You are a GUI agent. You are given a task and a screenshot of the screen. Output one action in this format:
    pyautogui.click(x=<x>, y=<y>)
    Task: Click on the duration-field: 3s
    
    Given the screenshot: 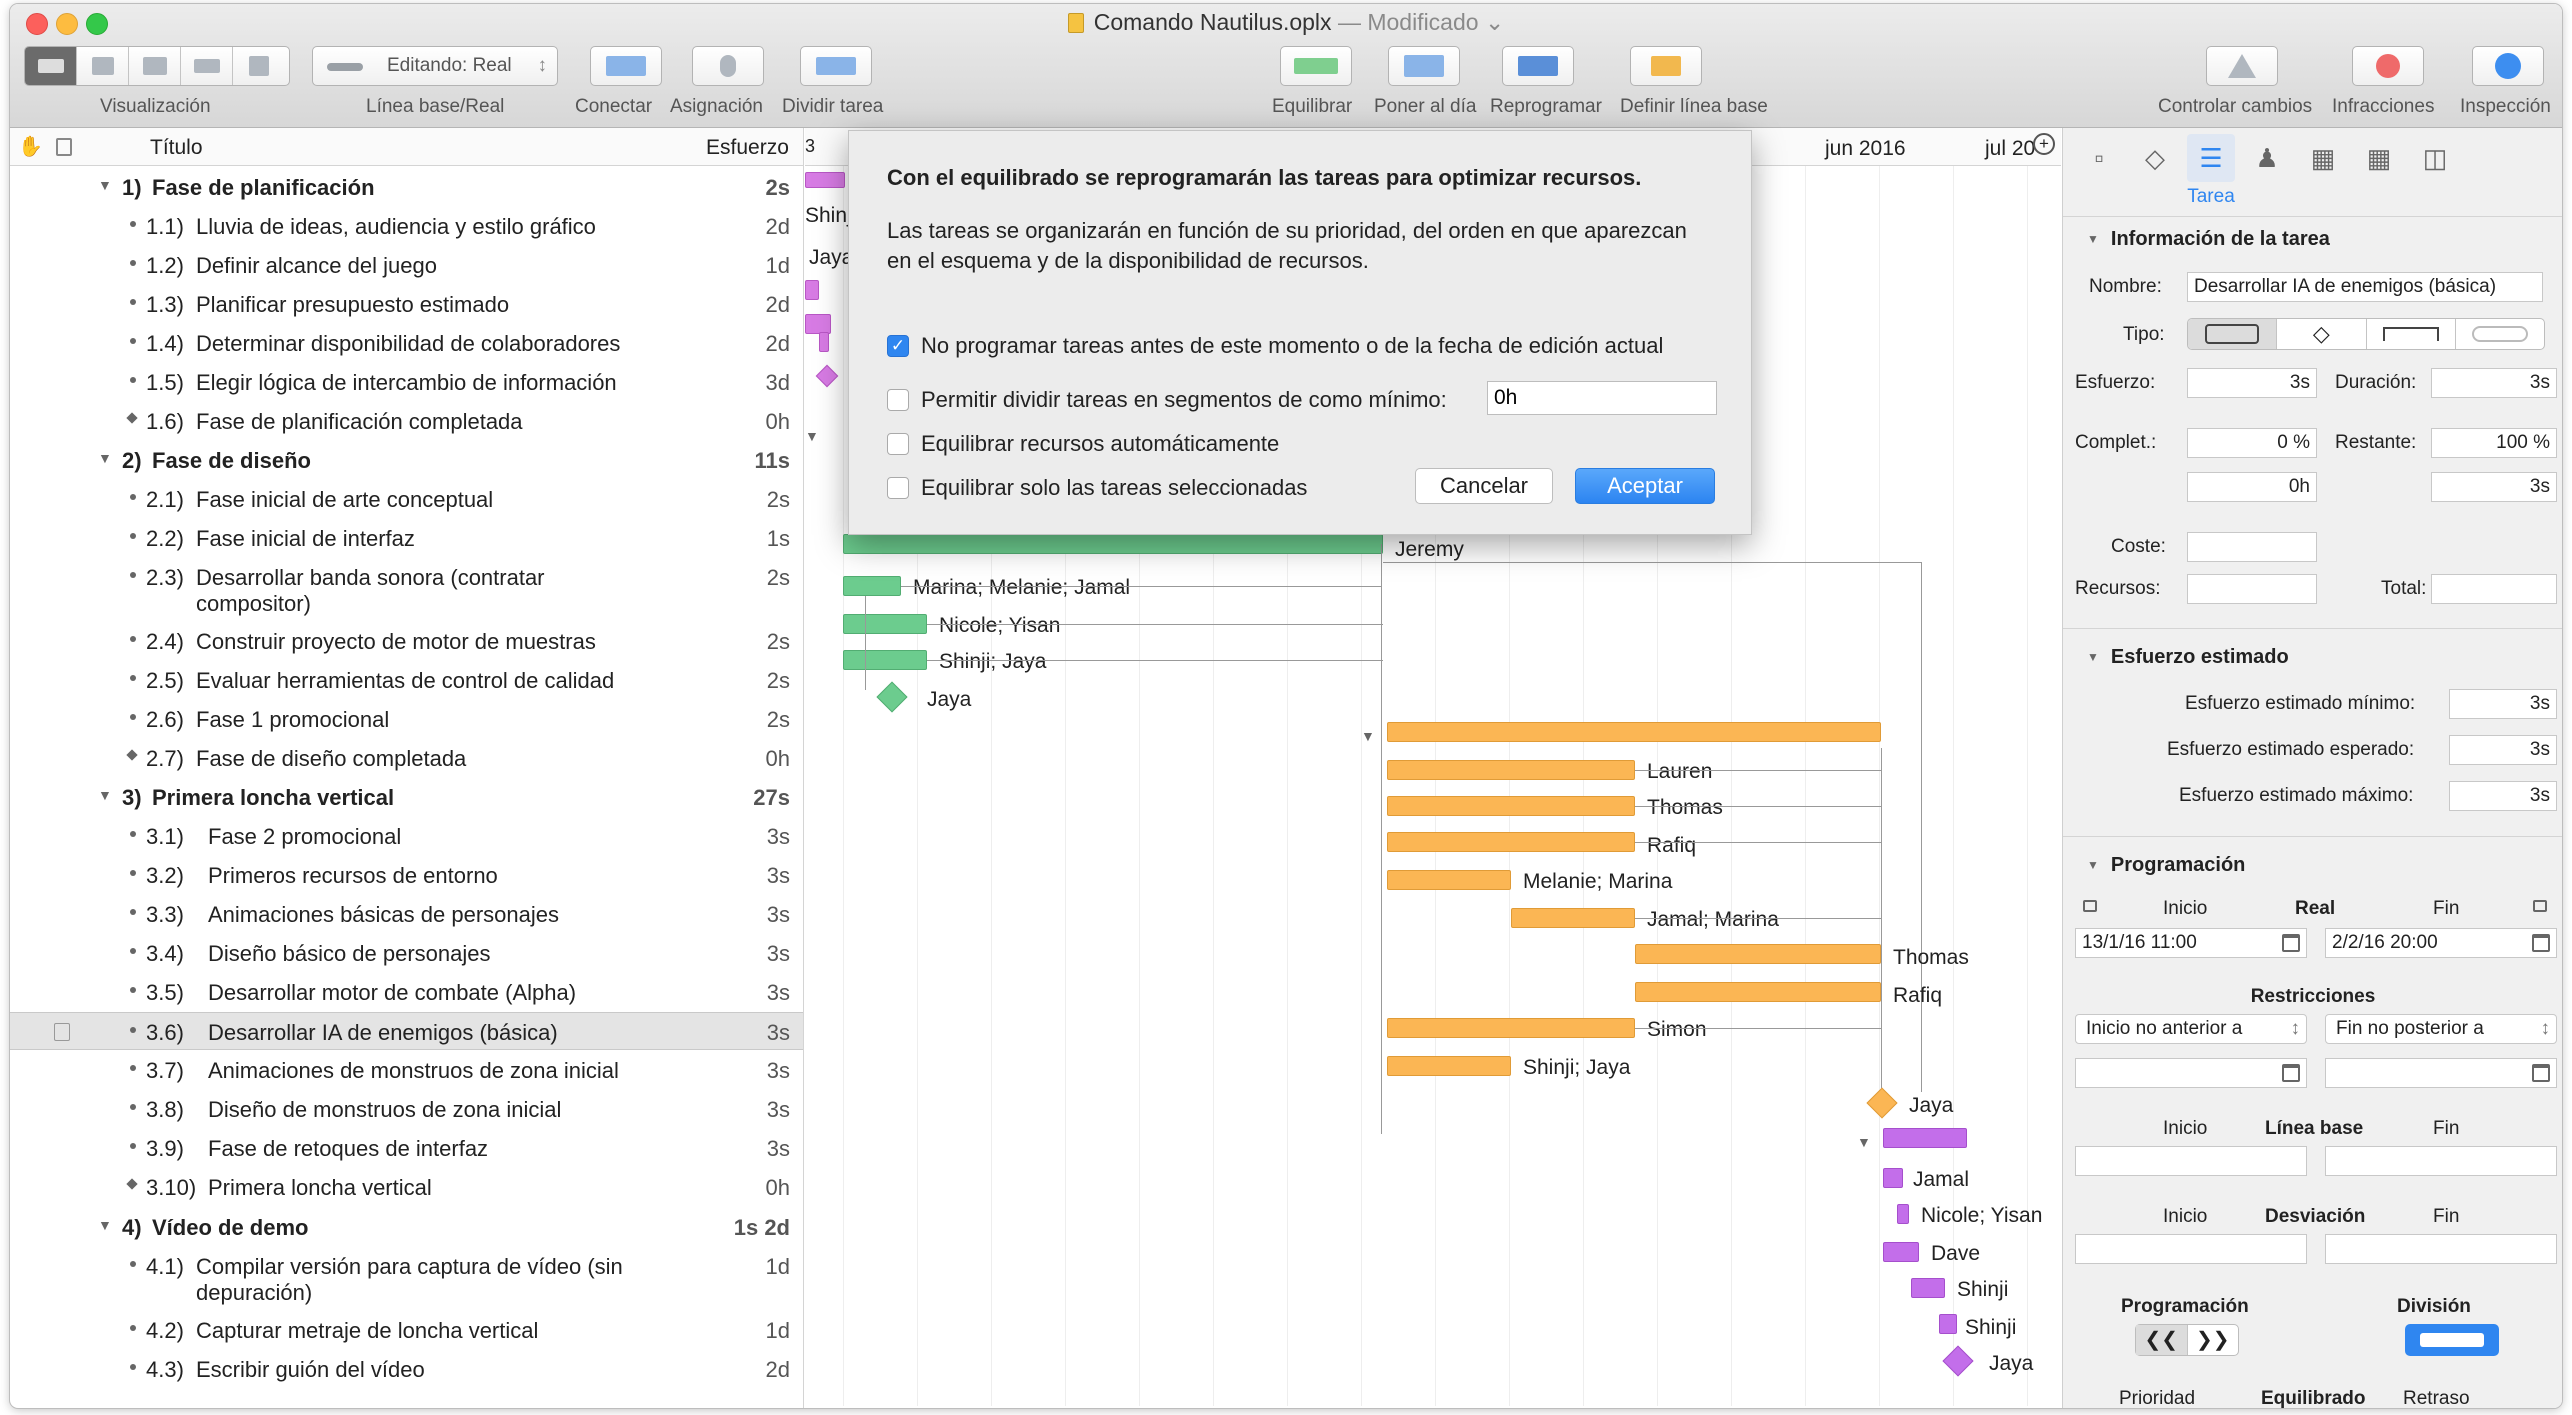 What is the action you would take?
    pyautogui.click(x=2494, y=383)
    